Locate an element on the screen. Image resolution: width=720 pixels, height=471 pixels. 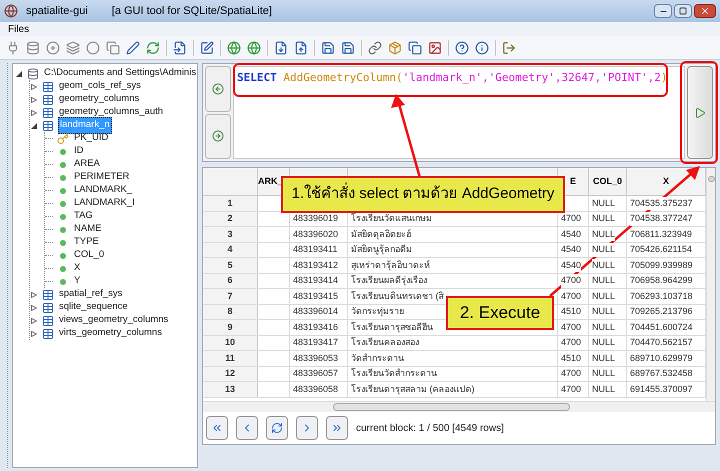
menu-item: Files is located at coordinates (19, 29).